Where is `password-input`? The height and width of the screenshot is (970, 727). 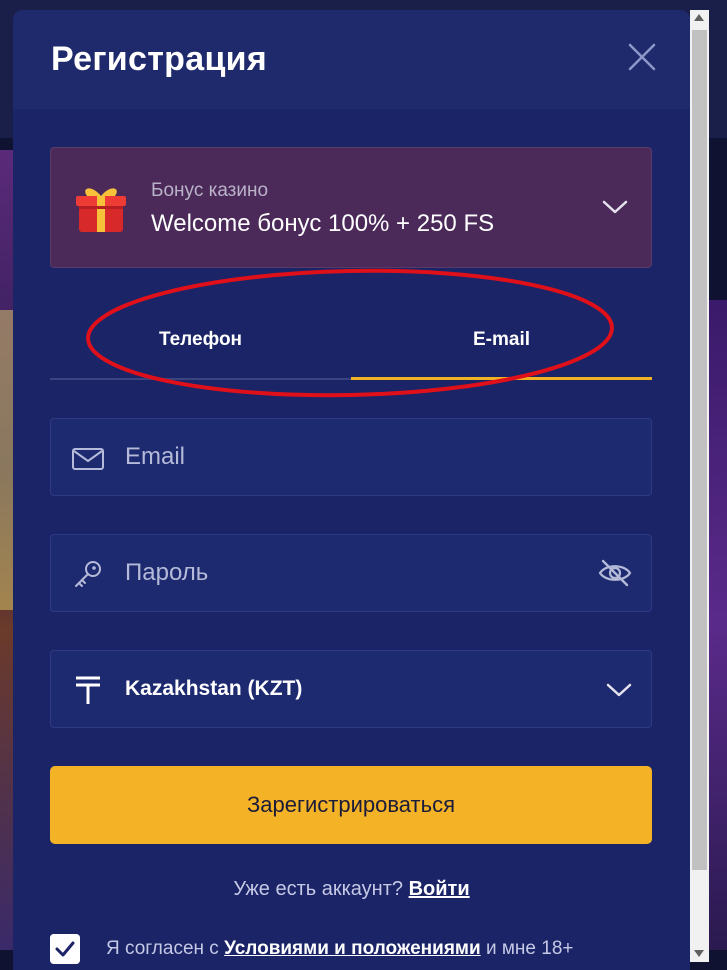 password-input is located at coordinates (345, 573).